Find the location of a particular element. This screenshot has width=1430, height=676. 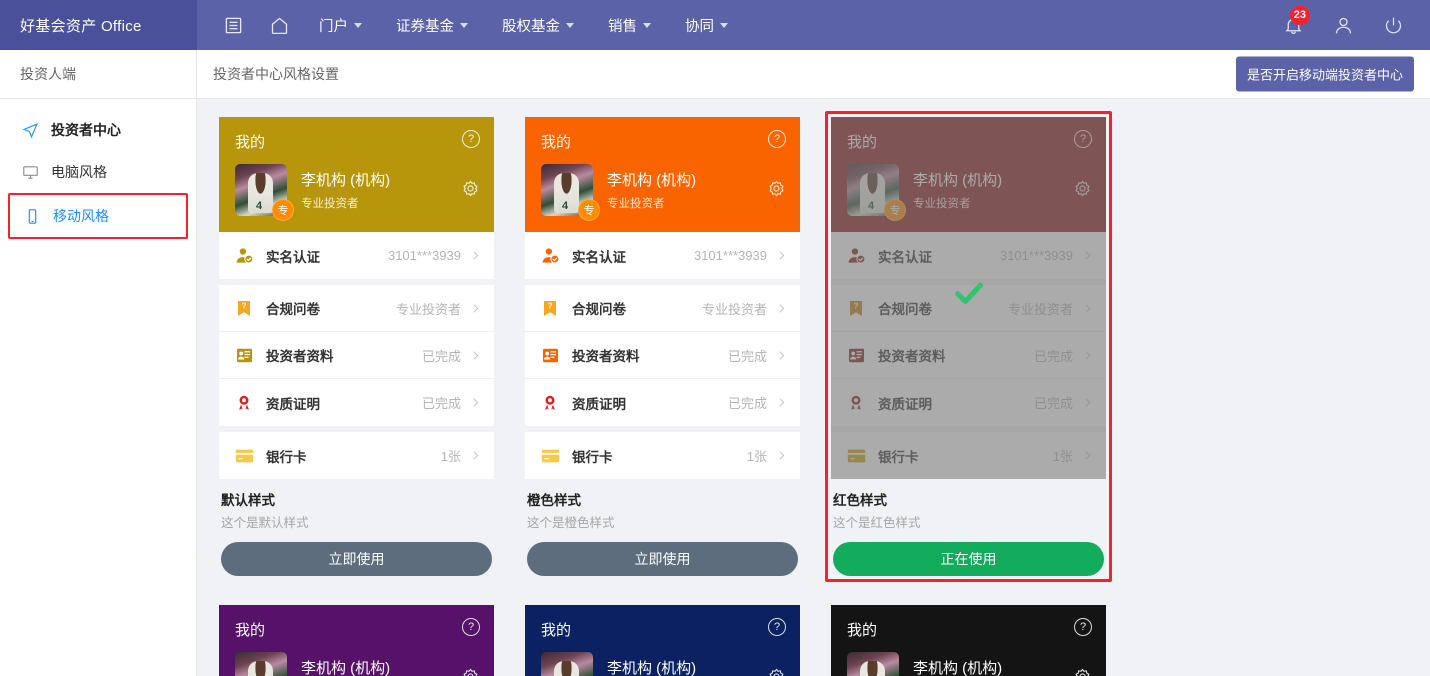

toggle-mobile-investor-center-button: 是否开启移动端投资者中心 is located at coordinates (1324, 74).